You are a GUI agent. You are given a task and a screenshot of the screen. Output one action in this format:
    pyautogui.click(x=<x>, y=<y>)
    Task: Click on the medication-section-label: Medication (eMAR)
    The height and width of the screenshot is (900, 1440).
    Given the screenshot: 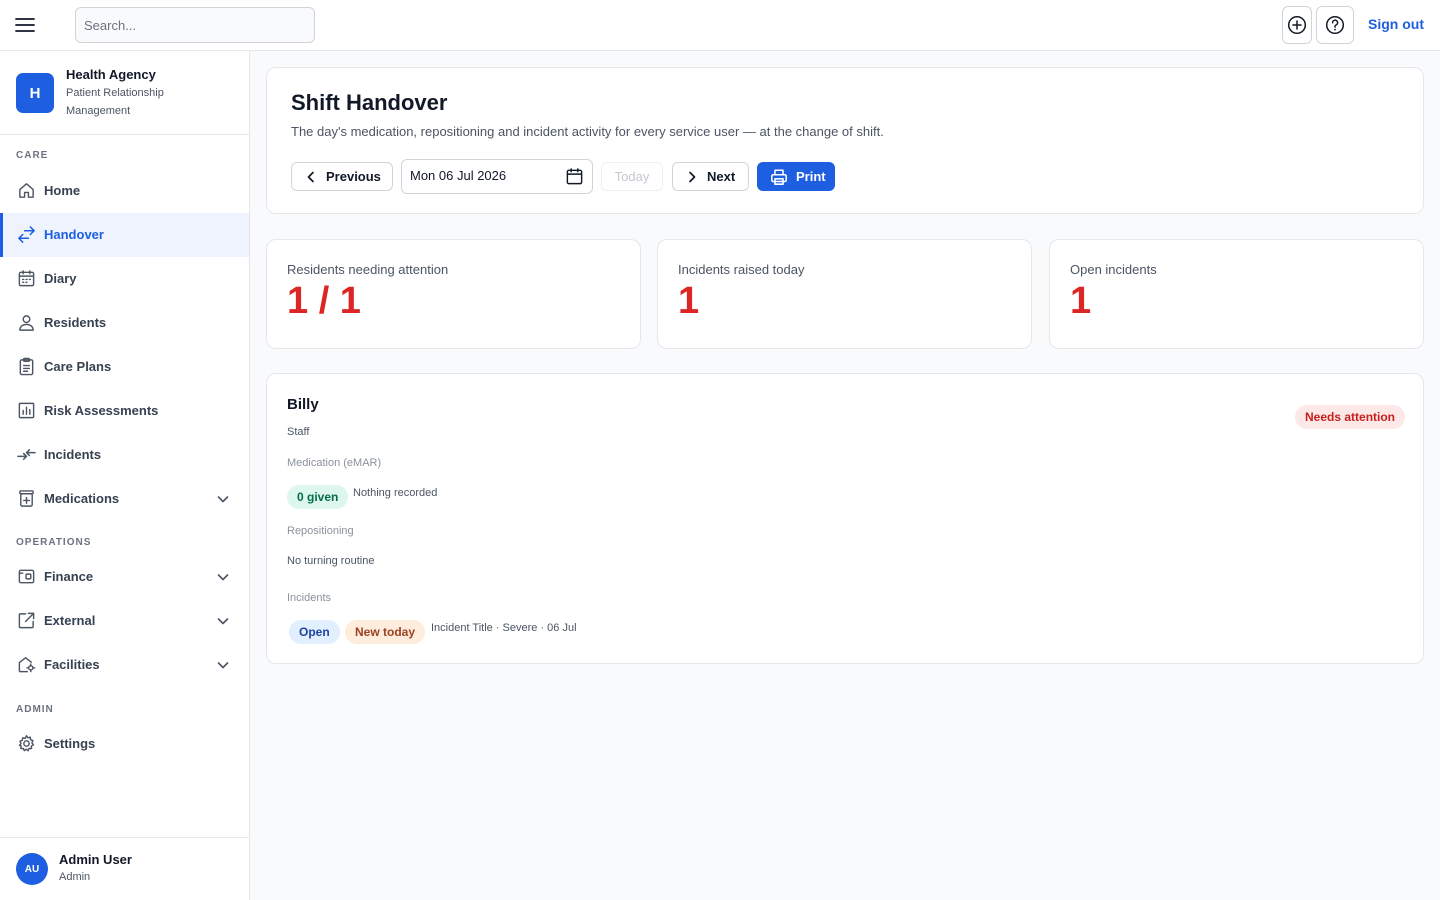 What is the action you would take?
    pyautogui.click(x=334, y=463)
    